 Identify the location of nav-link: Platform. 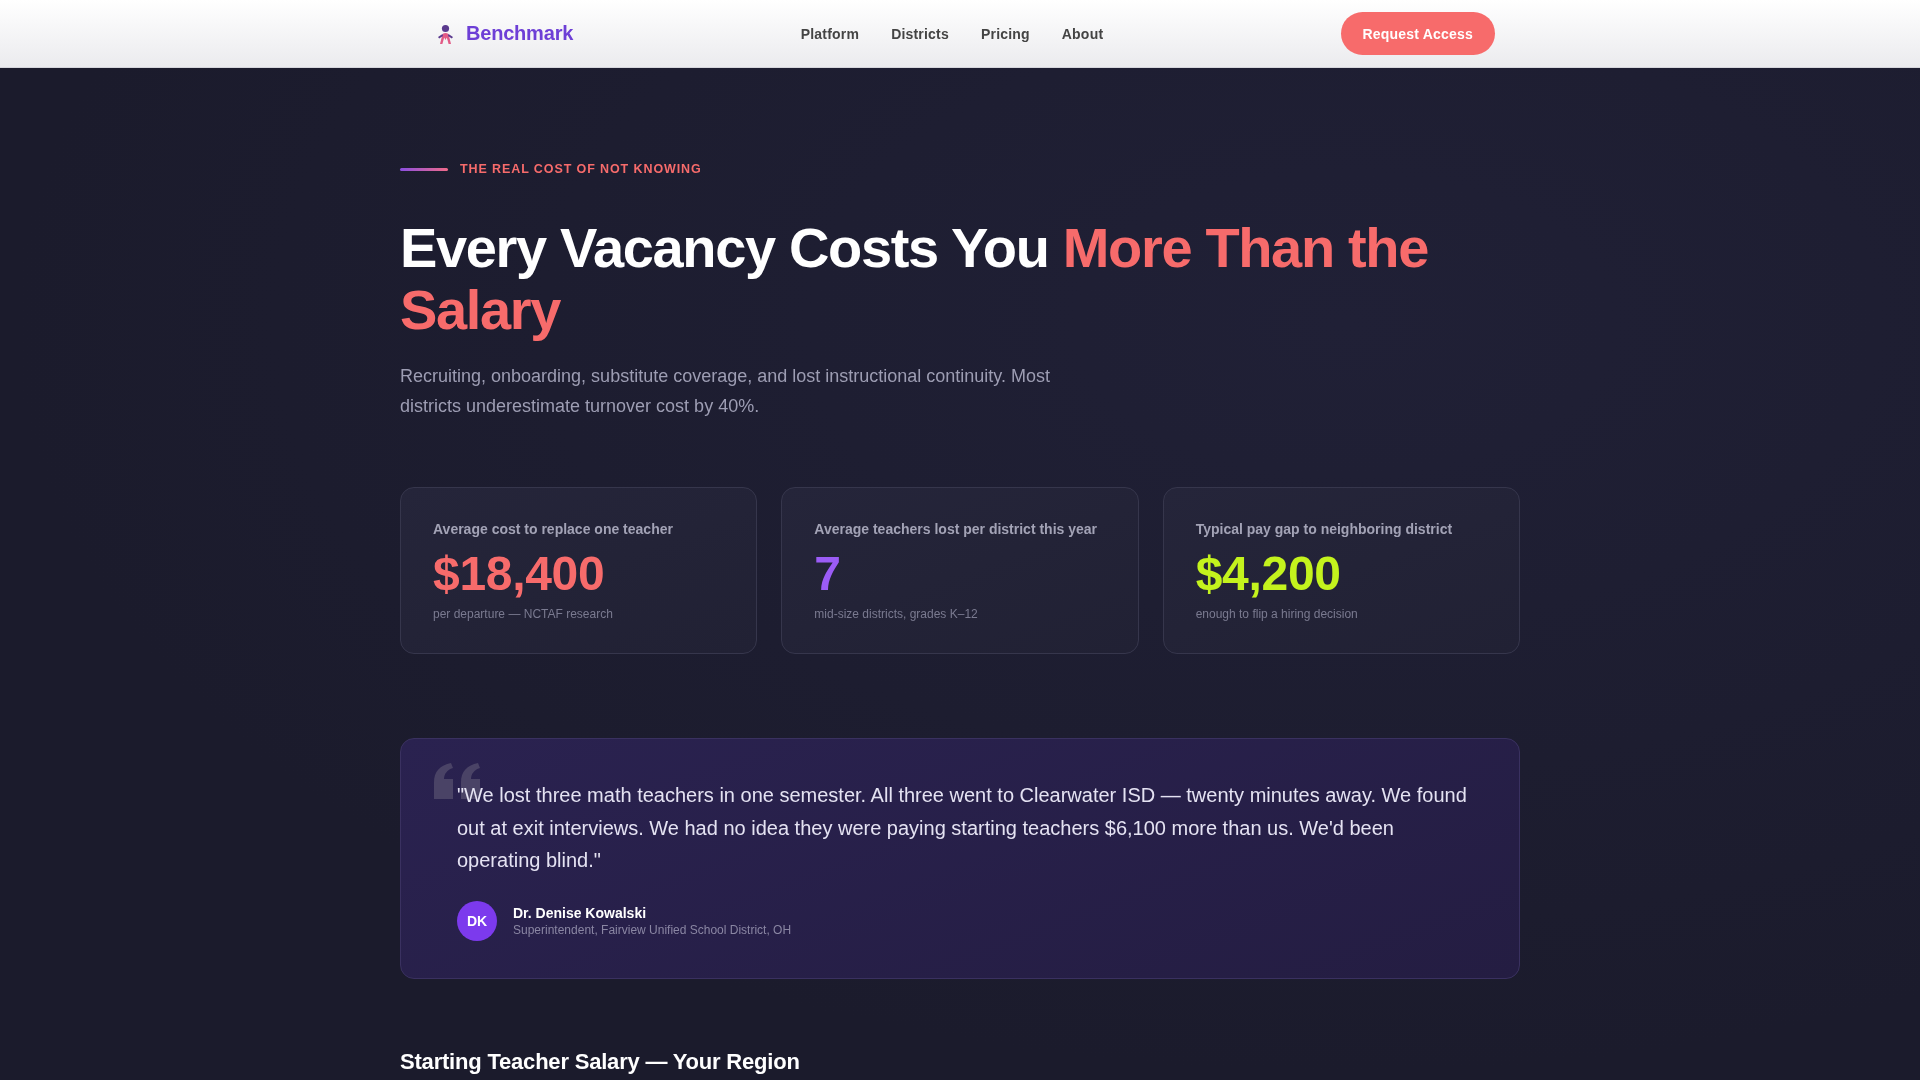
(830, 33).